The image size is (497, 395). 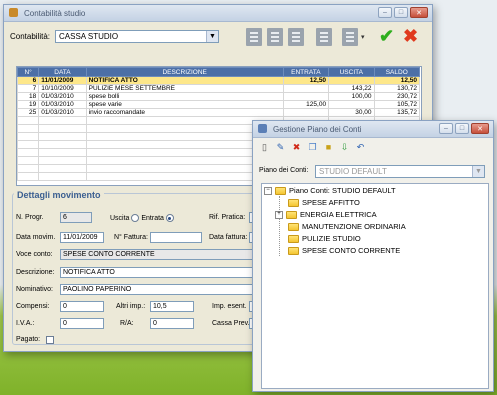 I want to click on chevron-down-icon: ▼, so click(x=212, y=36).